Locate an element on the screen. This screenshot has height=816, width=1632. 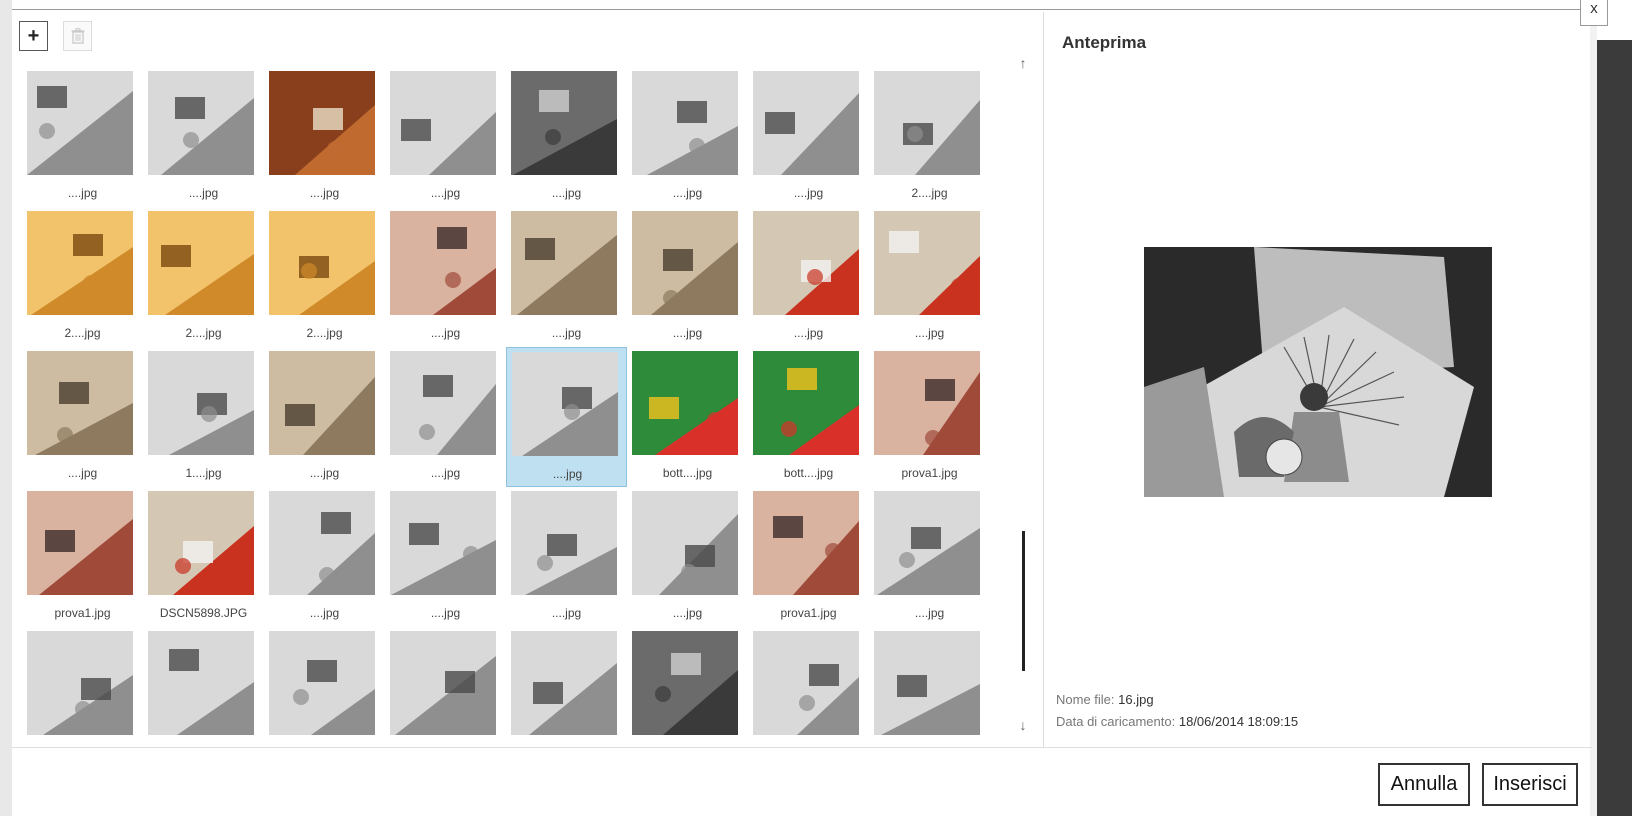
gallery-item-filename: 2....jpg is located at coordinates (929, 193).